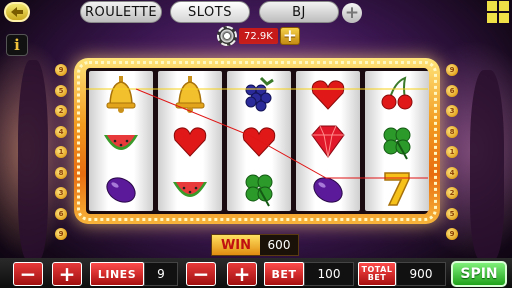 Image resolution: width=512 pixels, height=288 pixels. I want to click on bet-value: 100, so click(329, 274).